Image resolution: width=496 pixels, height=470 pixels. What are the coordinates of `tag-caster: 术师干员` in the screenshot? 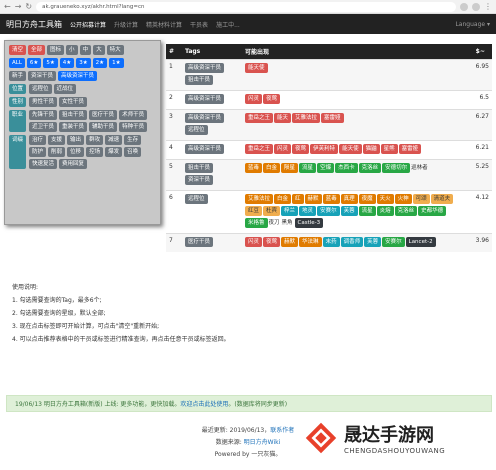 It's located at (133, 115).